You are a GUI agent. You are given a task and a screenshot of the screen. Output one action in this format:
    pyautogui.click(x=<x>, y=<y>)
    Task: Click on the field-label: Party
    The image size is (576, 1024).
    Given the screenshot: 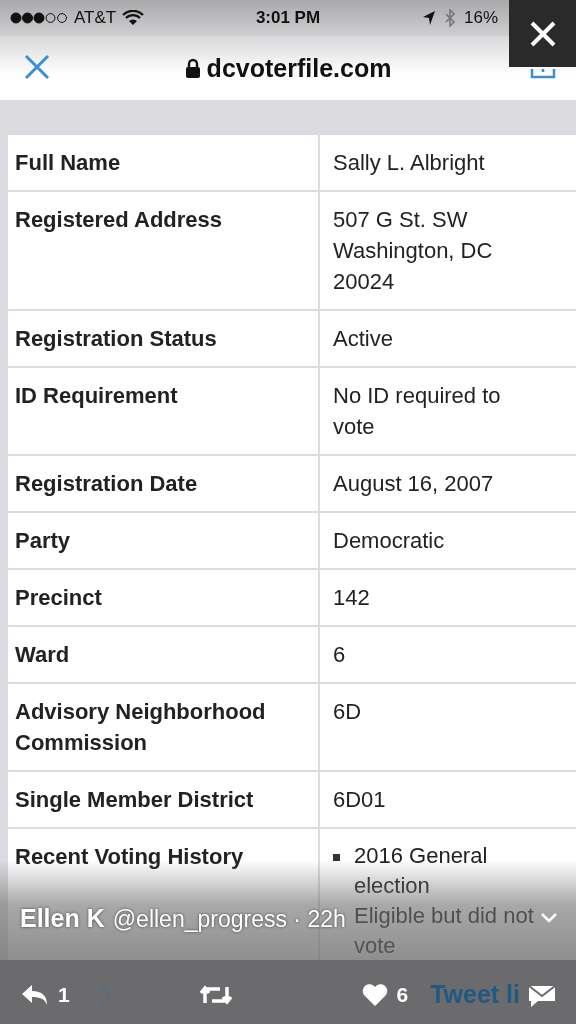 What is the action you would take?
    pyautogui.click(x=43, y=540)
    